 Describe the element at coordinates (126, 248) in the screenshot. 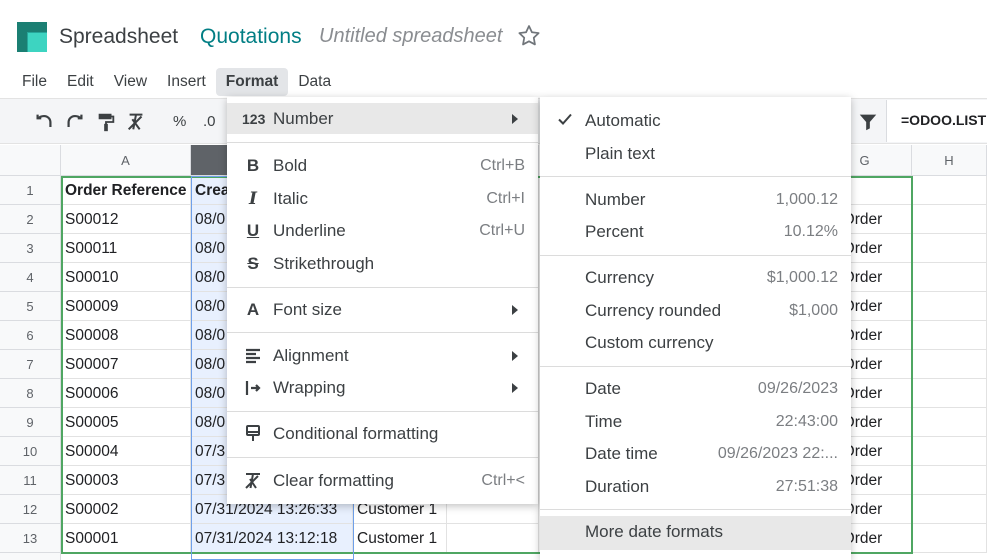

I see `cell-a: S00011` at that location.